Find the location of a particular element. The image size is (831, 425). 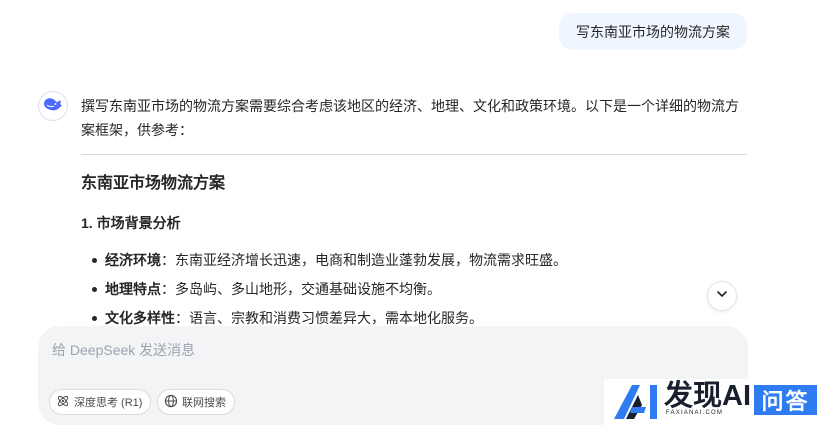

divider is located at coordinates (414, 154).